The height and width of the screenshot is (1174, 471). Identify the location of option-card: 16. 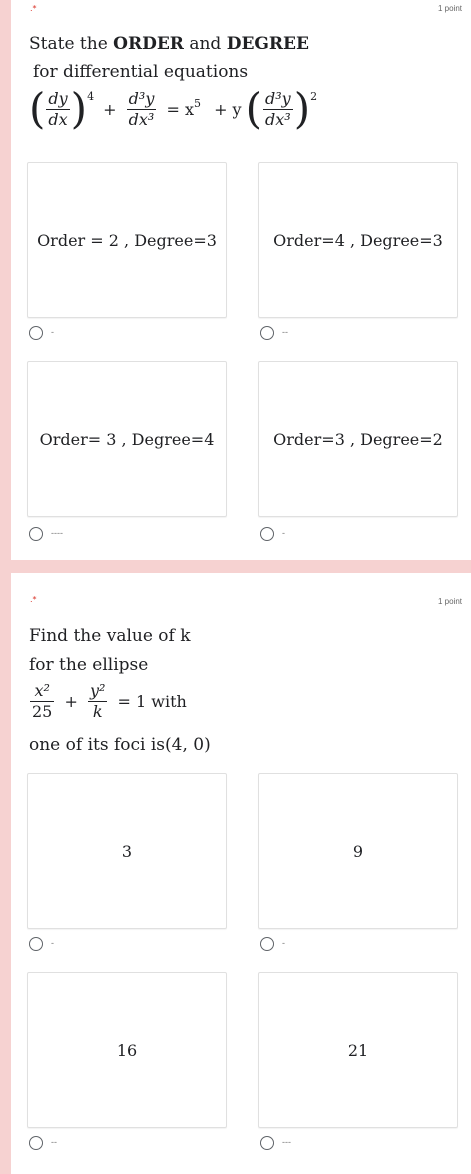
(127, 1050).